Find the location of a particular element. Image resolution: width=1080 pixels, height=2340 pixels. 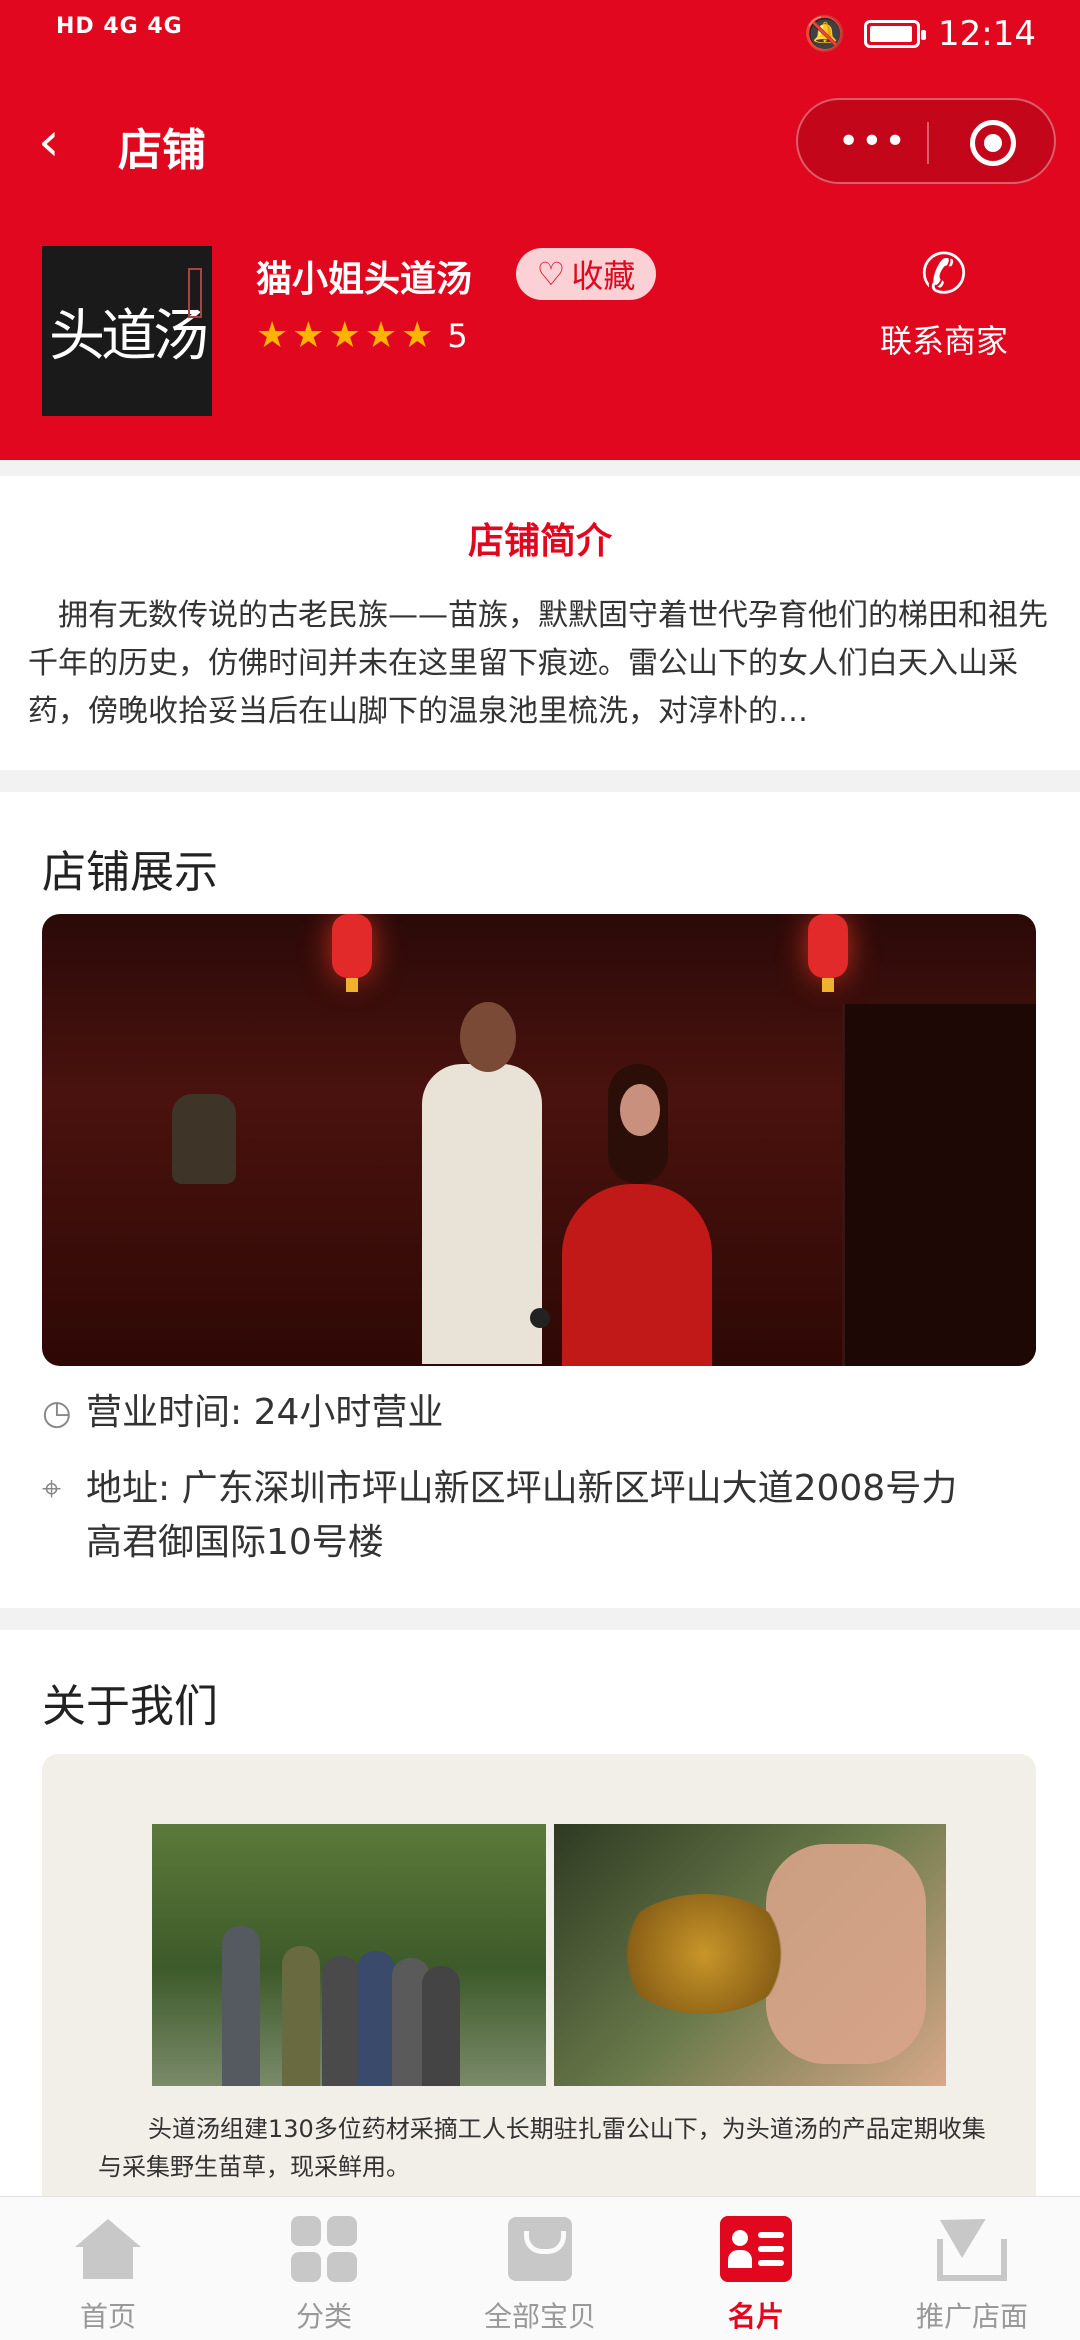

shop-logo-text: 头道汤 is located at coordinates (129, 336).